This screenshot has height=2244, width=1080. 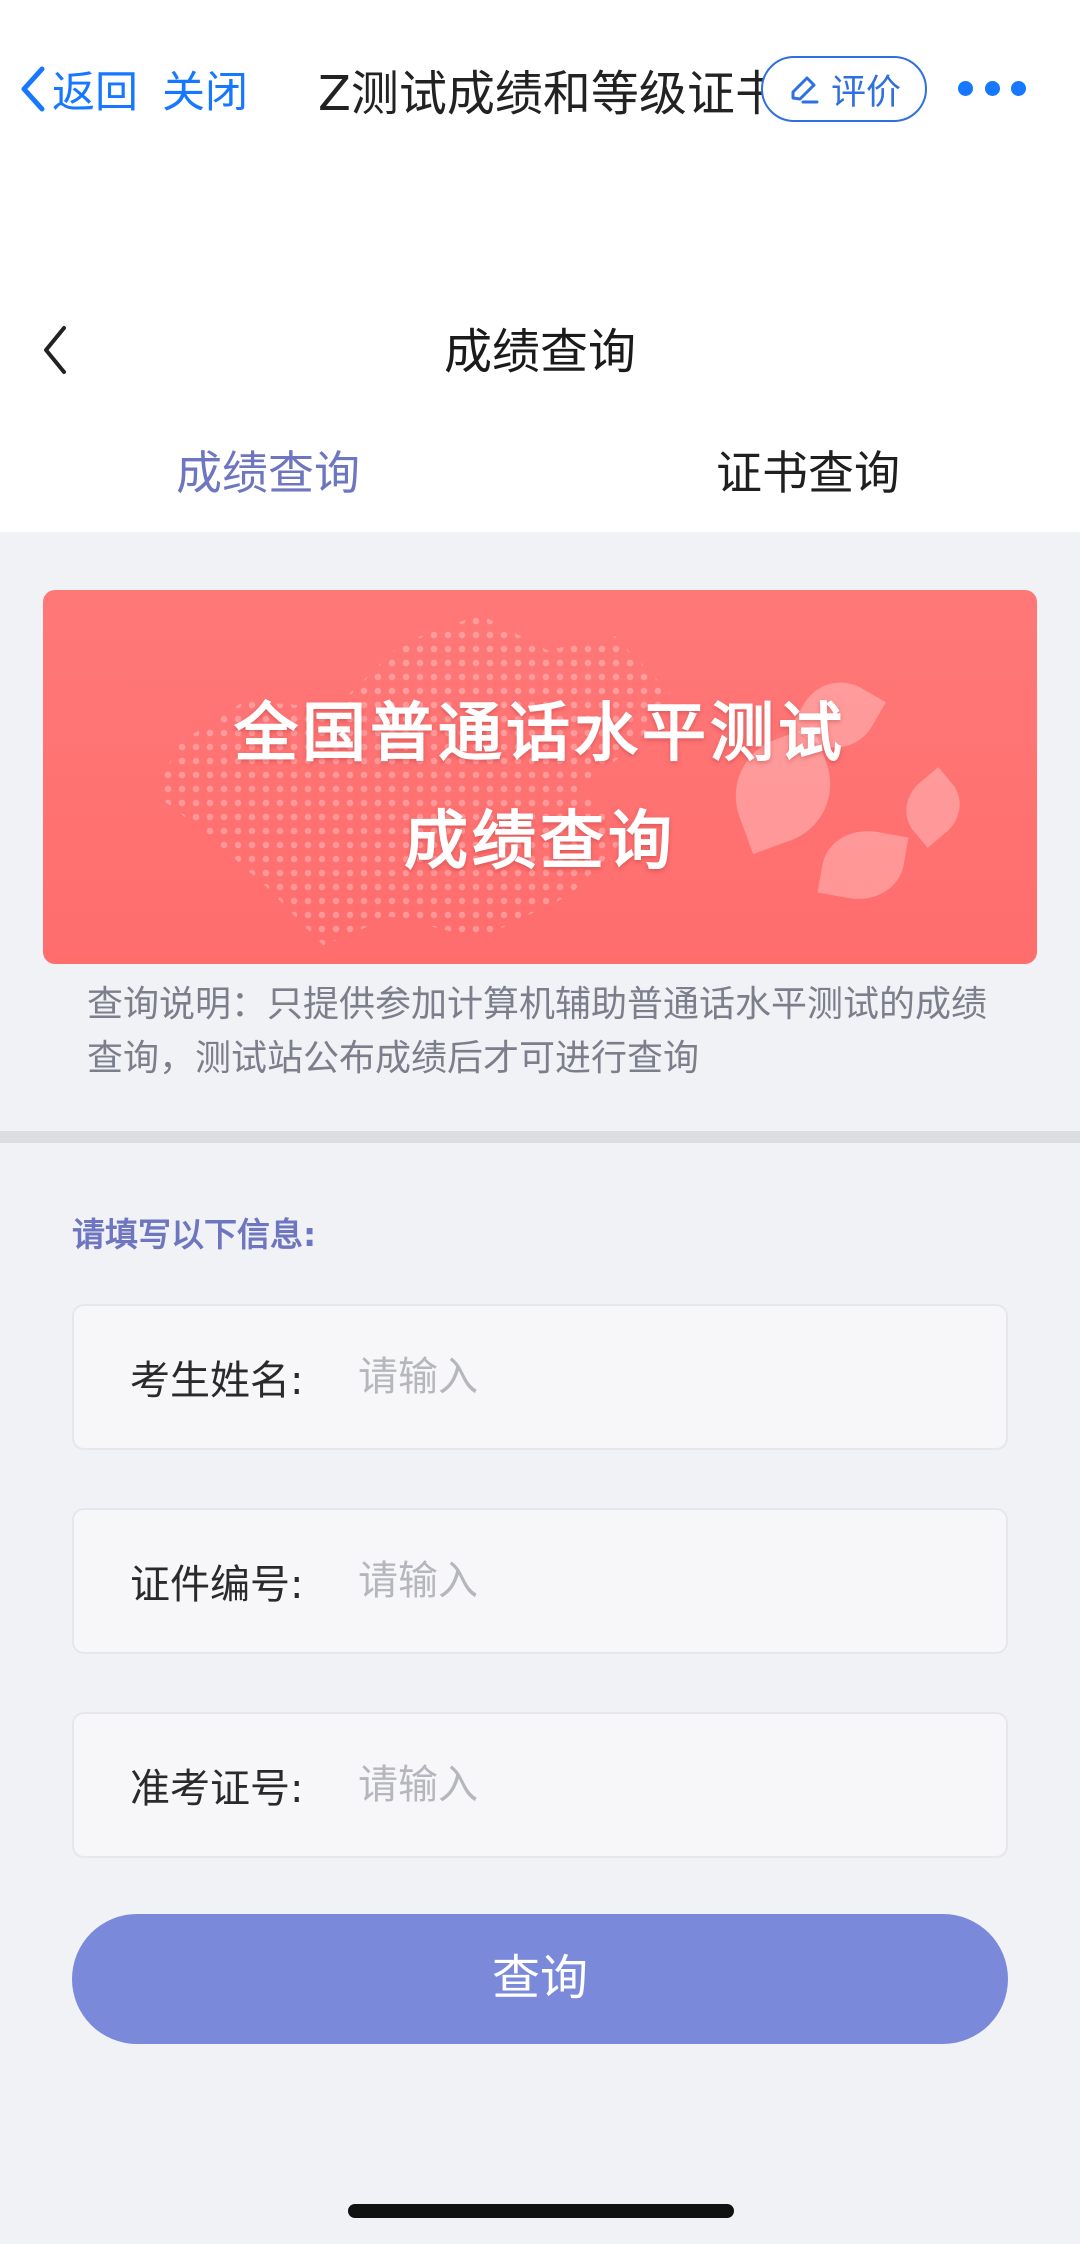 I want to click on form-heading: 请填写以下信息:, so click(x=194, y=1234).